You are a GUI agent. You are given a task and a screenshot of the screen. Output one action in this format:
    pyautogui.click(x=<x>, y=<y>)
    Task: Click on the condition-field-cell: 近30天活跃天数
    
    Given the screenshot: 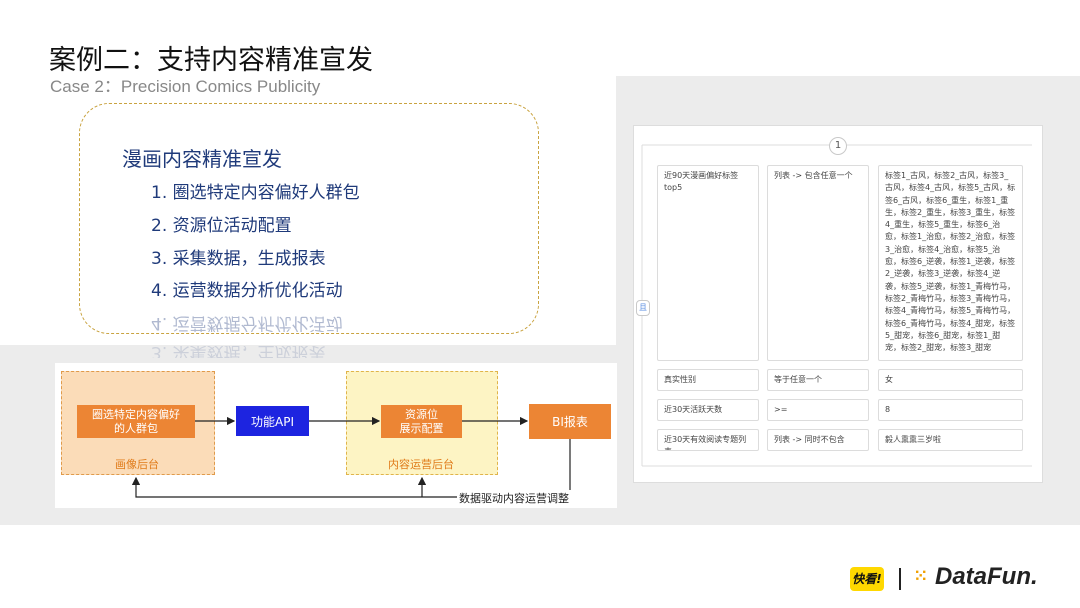 What is the action you would take?
    pyautogui.click(x=708, y=410)
    